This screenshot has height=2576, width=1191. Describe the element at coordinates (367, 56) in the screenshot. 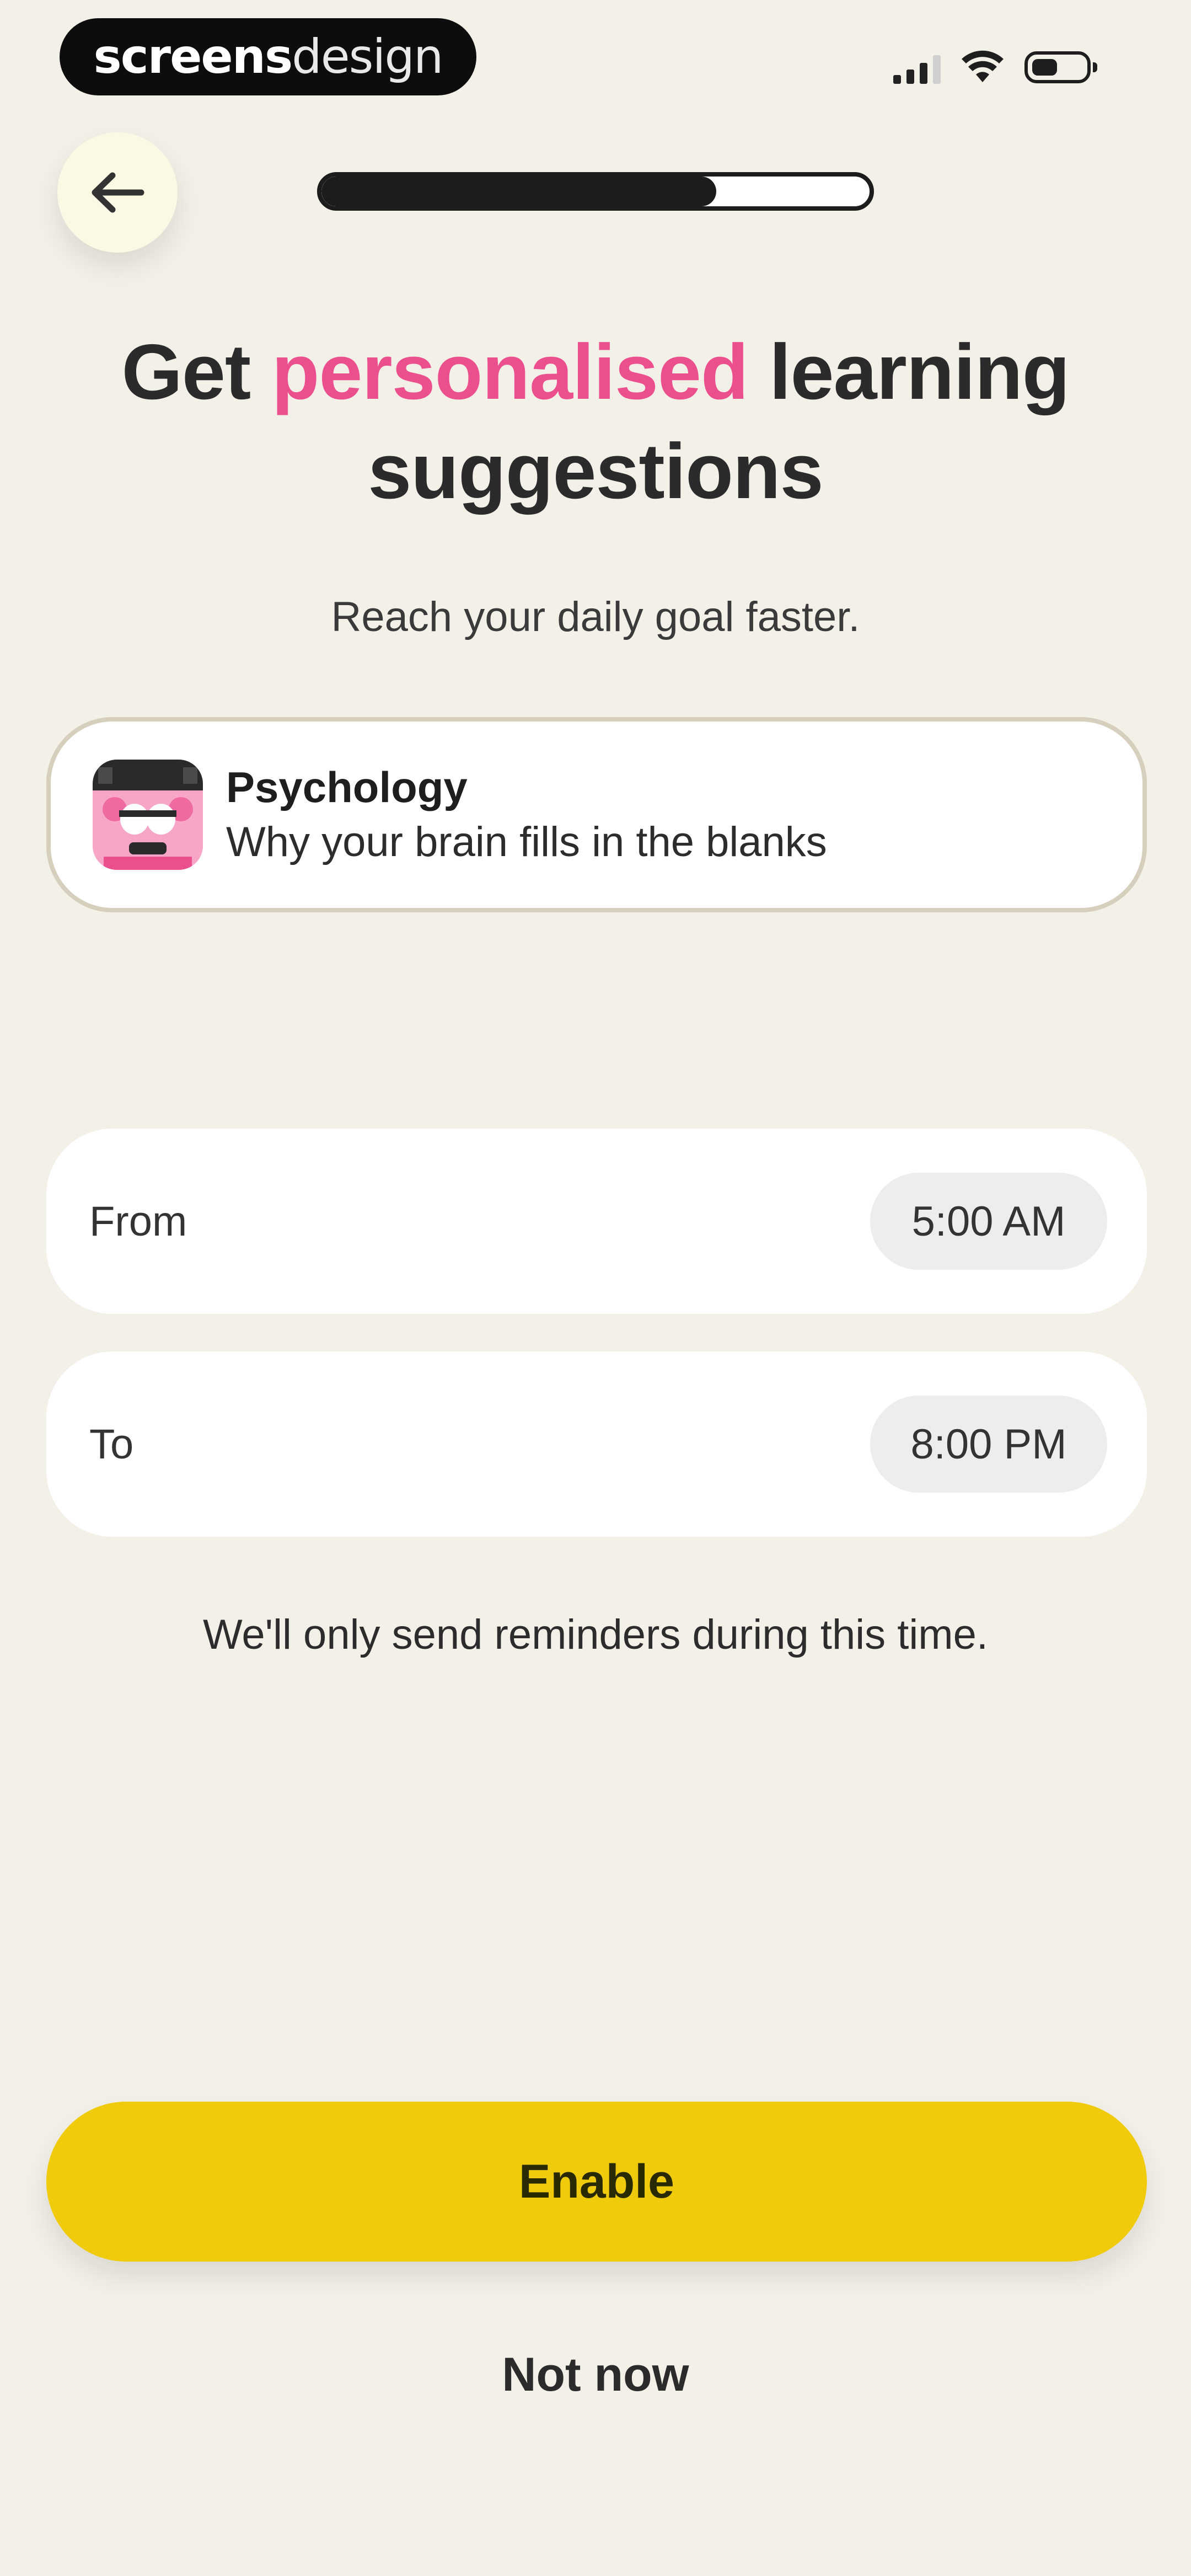

I see `brand-light-text: design` at that location.